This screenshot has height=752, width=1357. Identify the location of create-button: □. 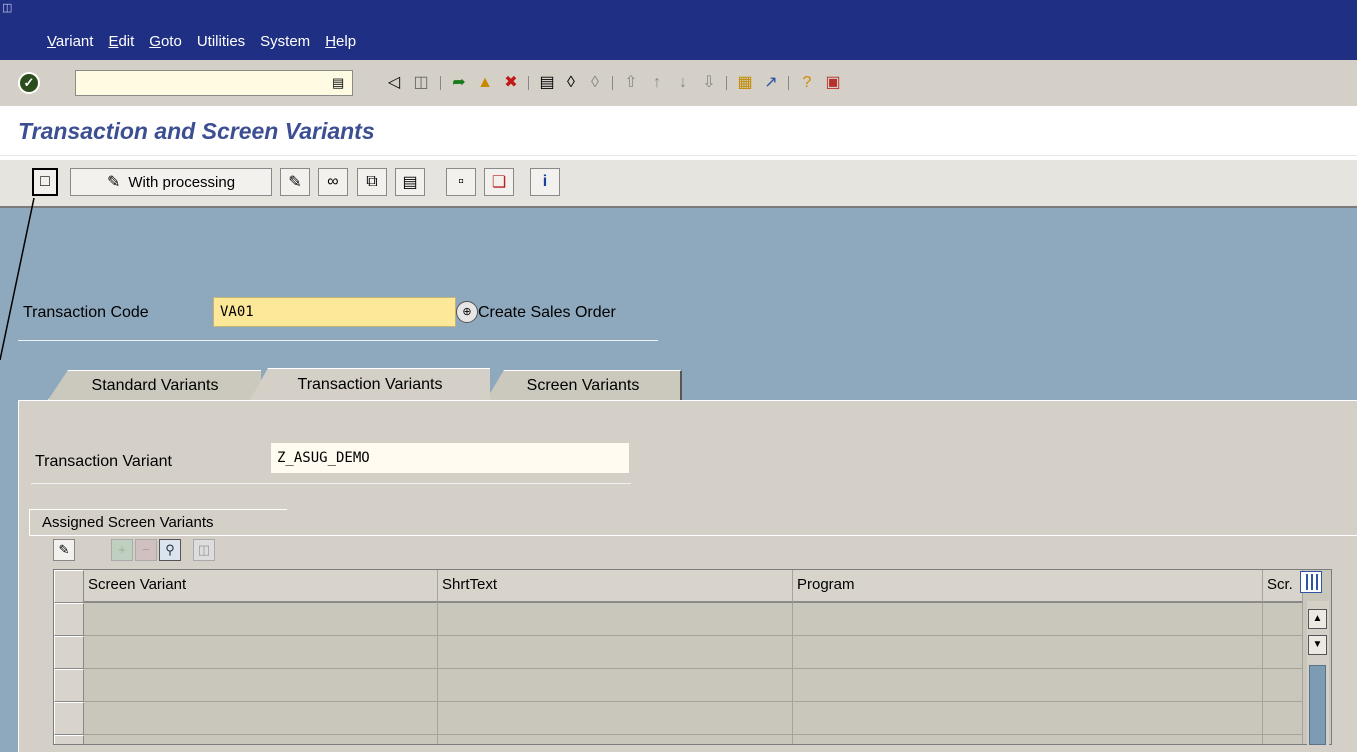
(45, 182).